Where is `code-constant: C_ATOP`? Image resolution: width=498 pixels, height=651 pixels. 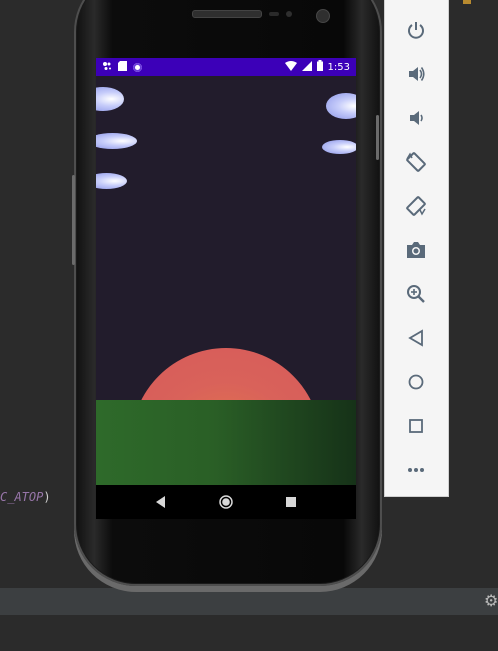
code-constant: C_ATOP is located at coordinates (22, 497).